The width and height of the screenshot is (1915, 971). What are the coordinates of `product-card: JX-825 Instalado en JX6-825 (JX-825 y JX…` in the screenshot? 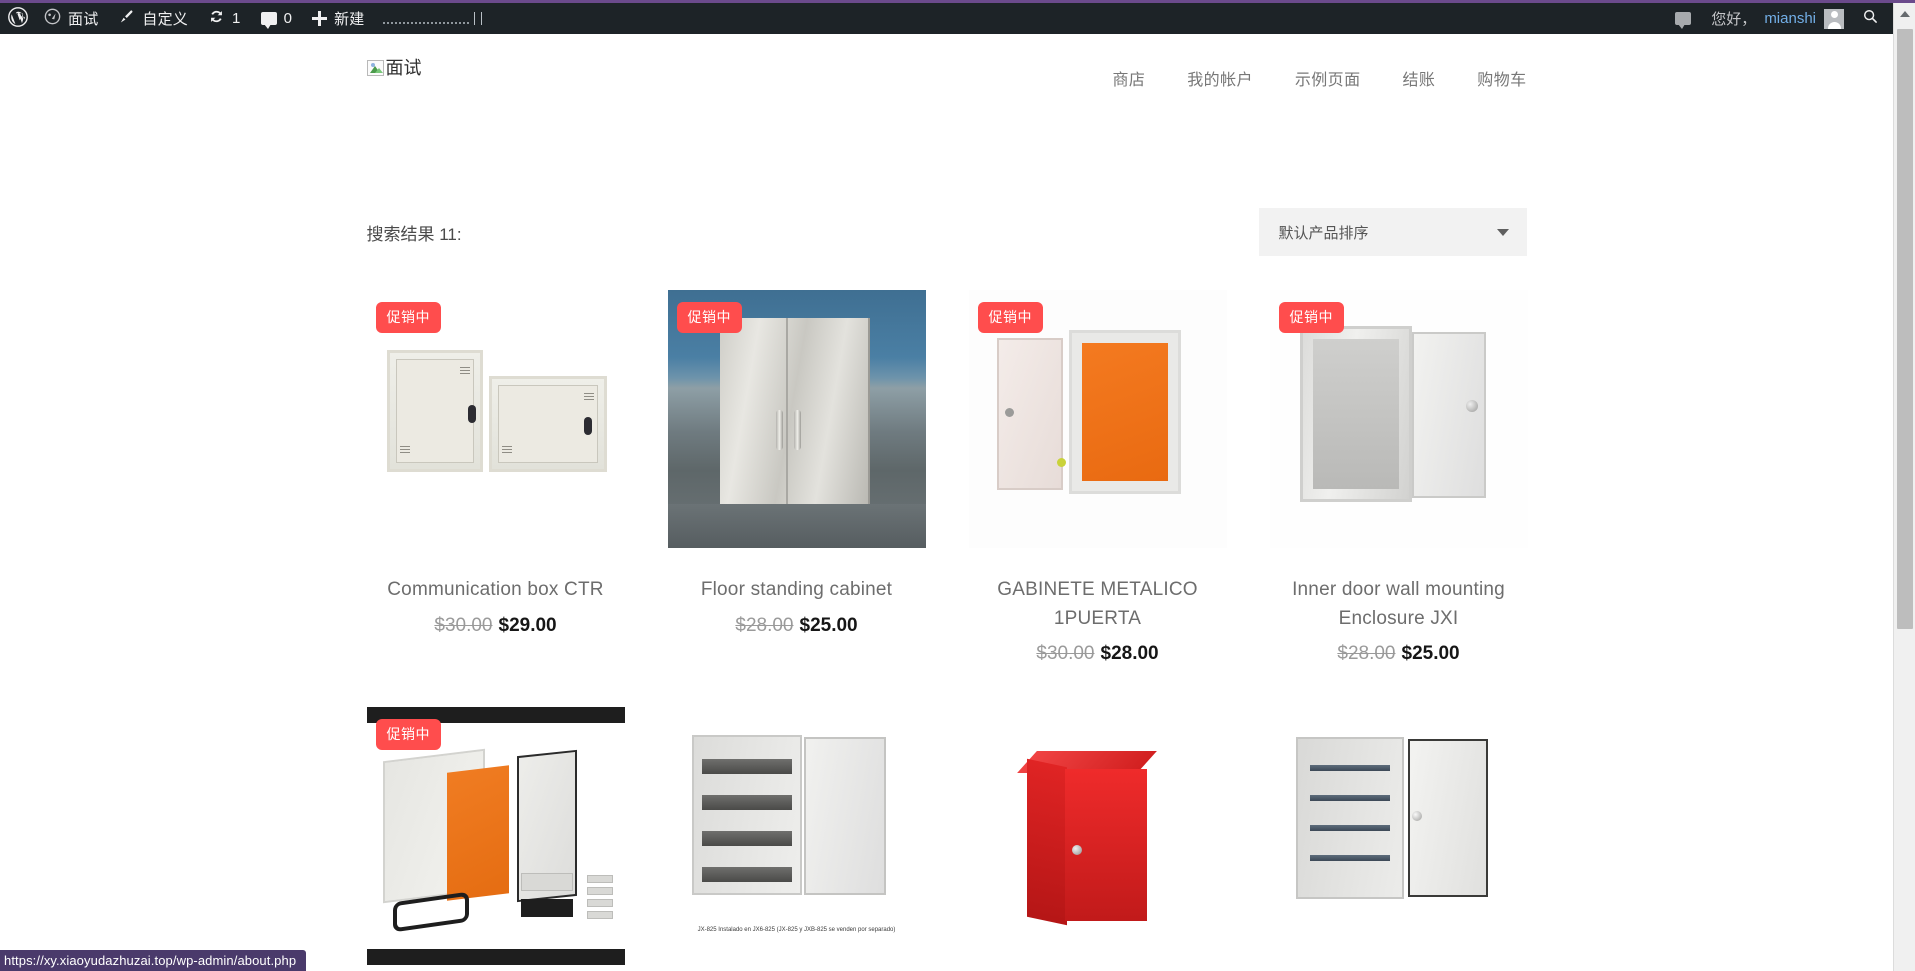 It's located at (796, 836).